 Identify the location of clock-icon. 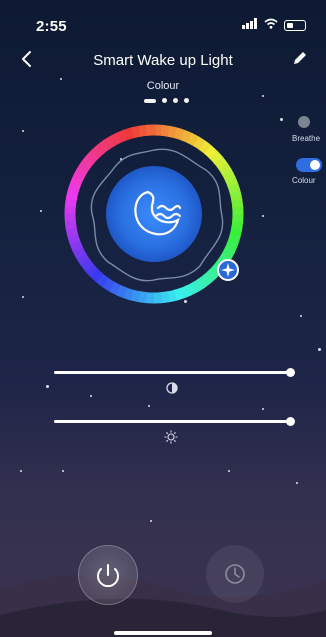
(235, 574).